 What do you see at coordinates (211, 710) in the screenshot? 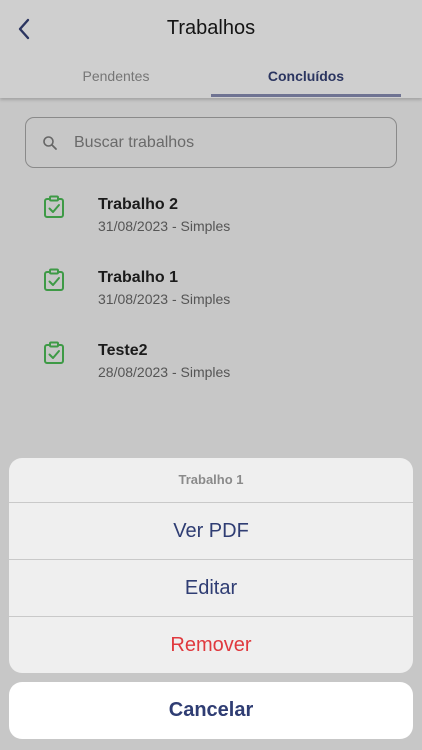
I see `cancel-button: Cancelar` at bounding box center [211, 710].